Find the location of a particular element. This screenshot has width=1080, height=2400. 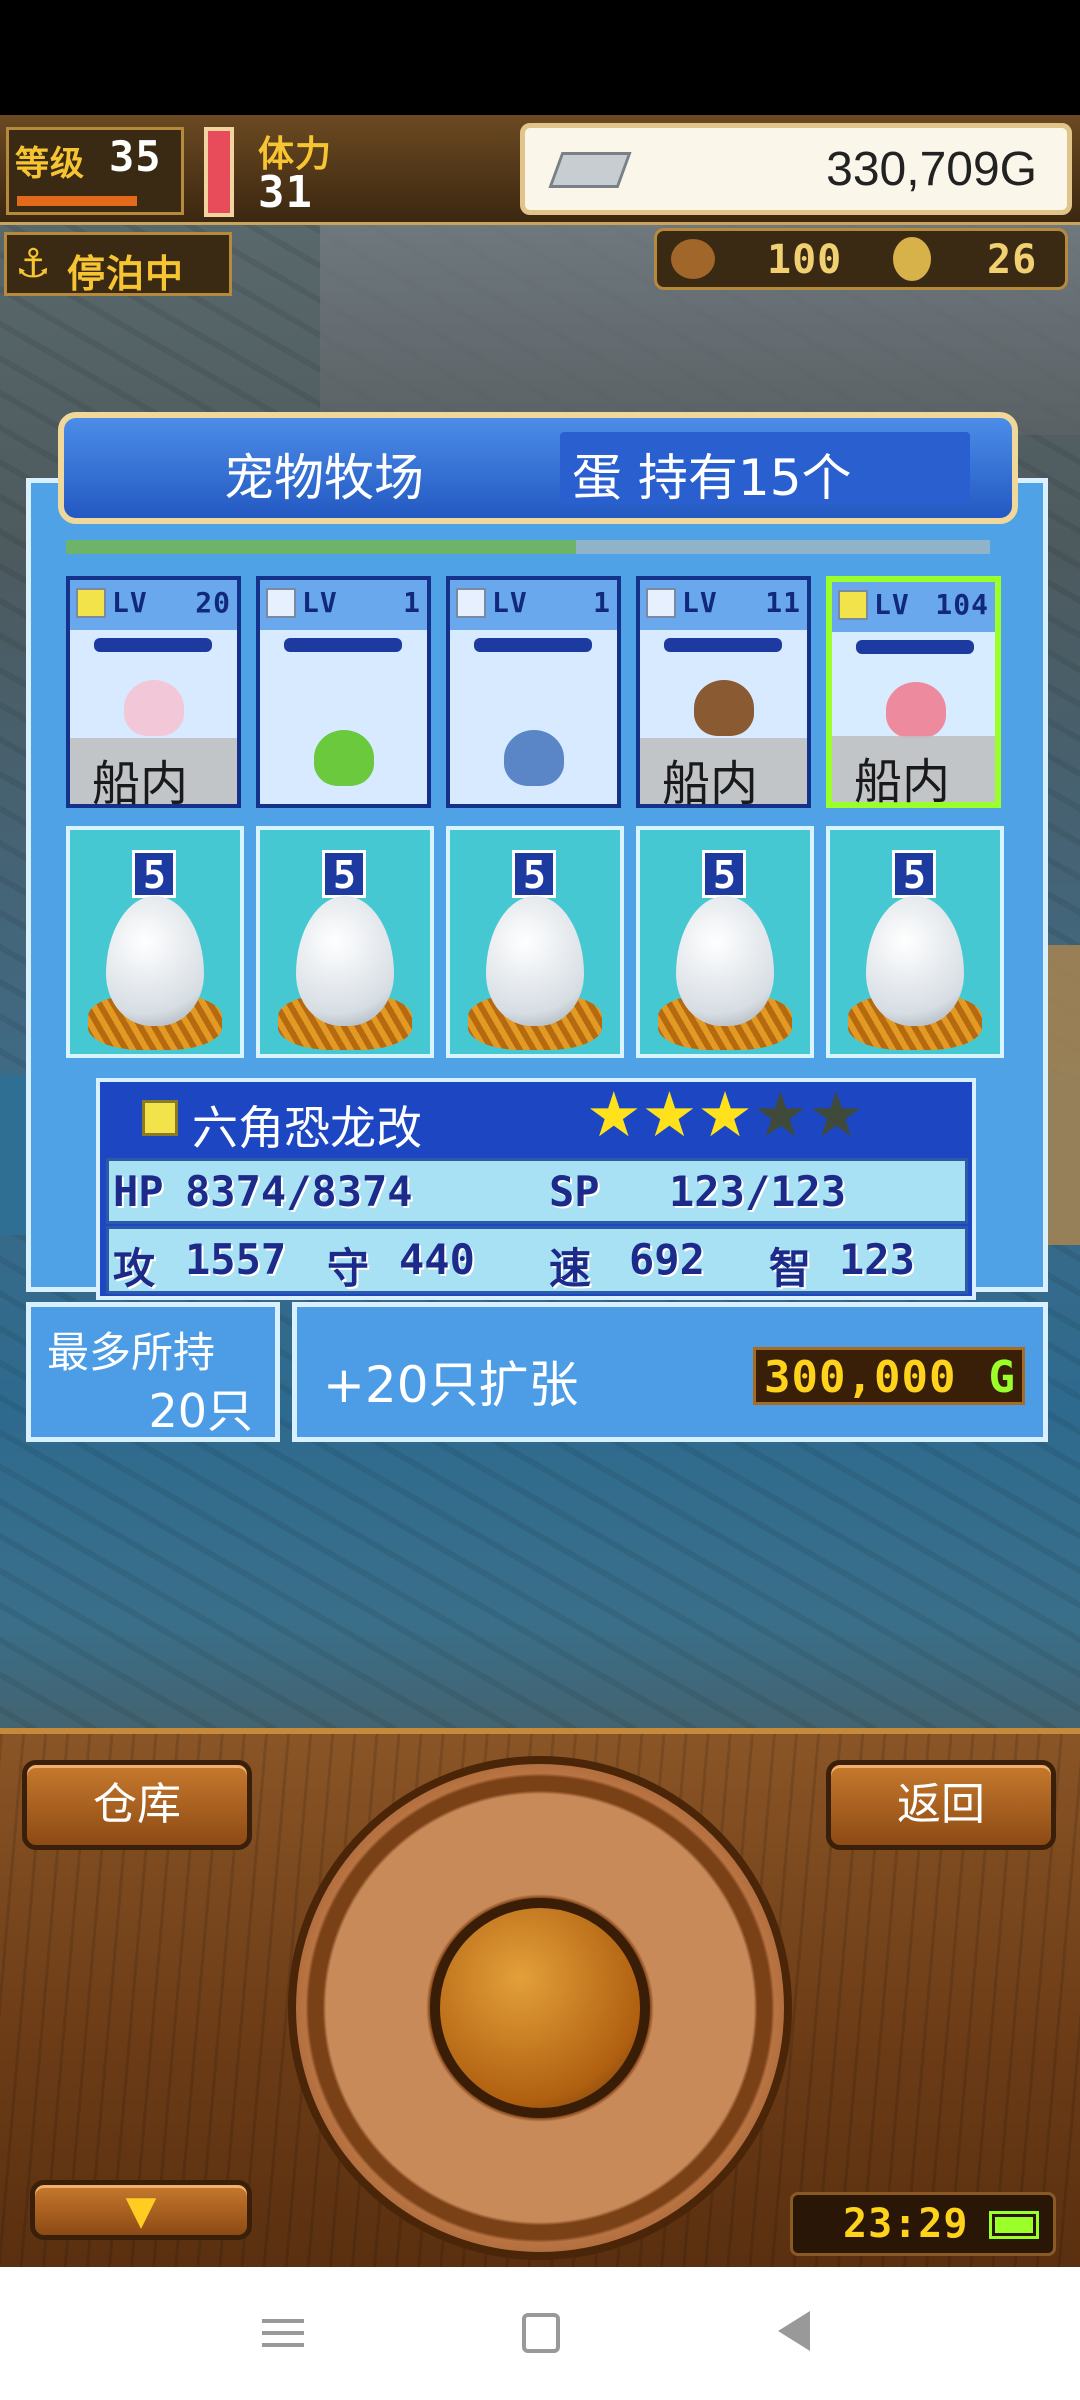

menu-icon is located at coordinates (283, 2333).